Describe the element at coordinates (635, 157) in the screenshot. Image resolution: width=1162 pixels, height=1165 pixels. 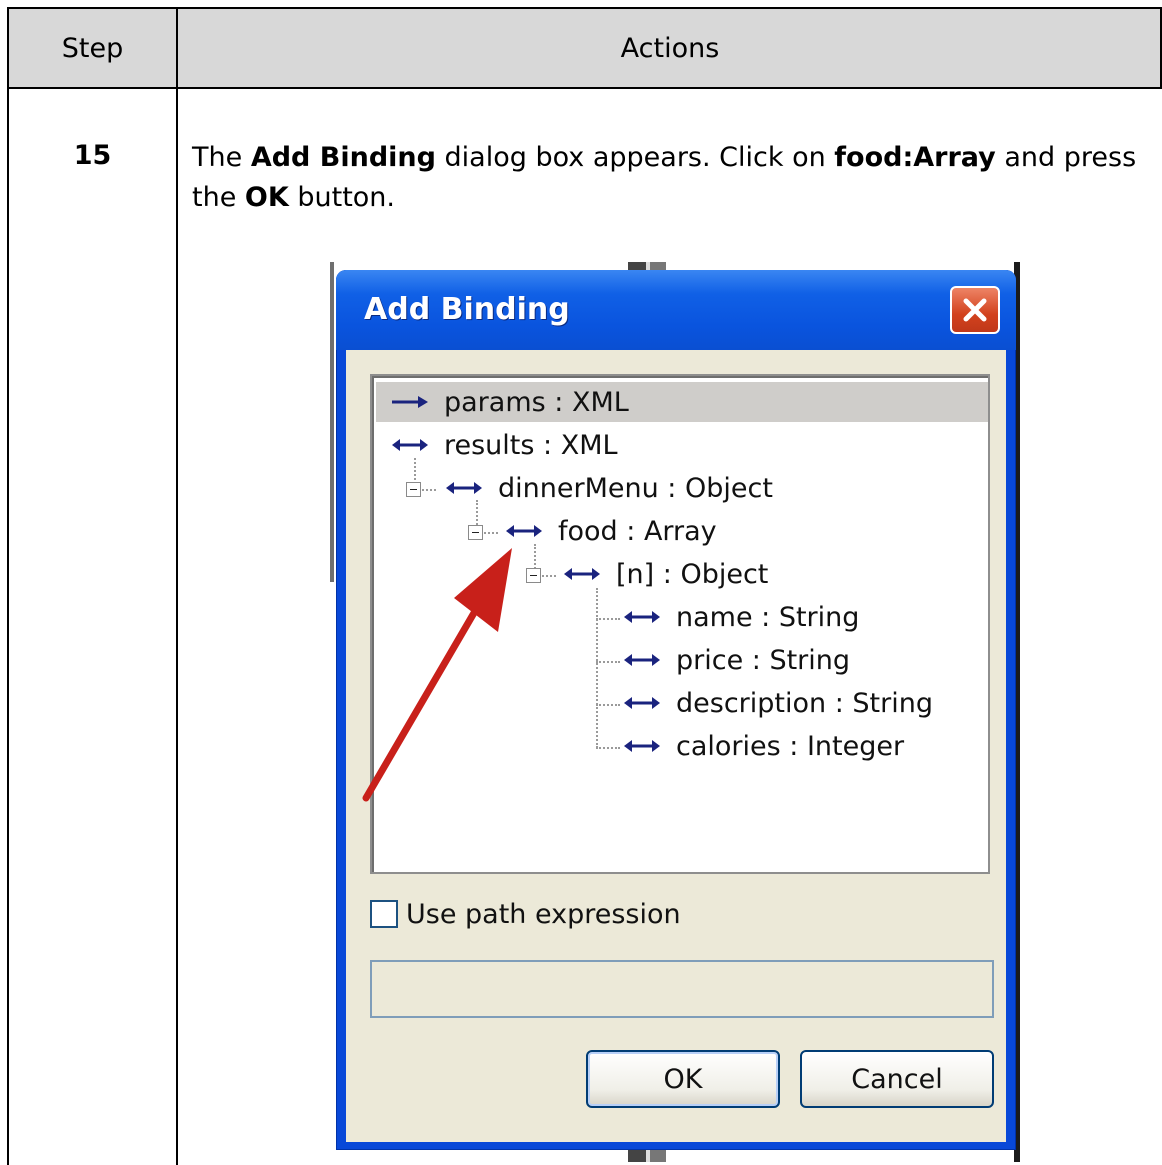
I see `instruction-part: dialog box appears. Click on` at that location.